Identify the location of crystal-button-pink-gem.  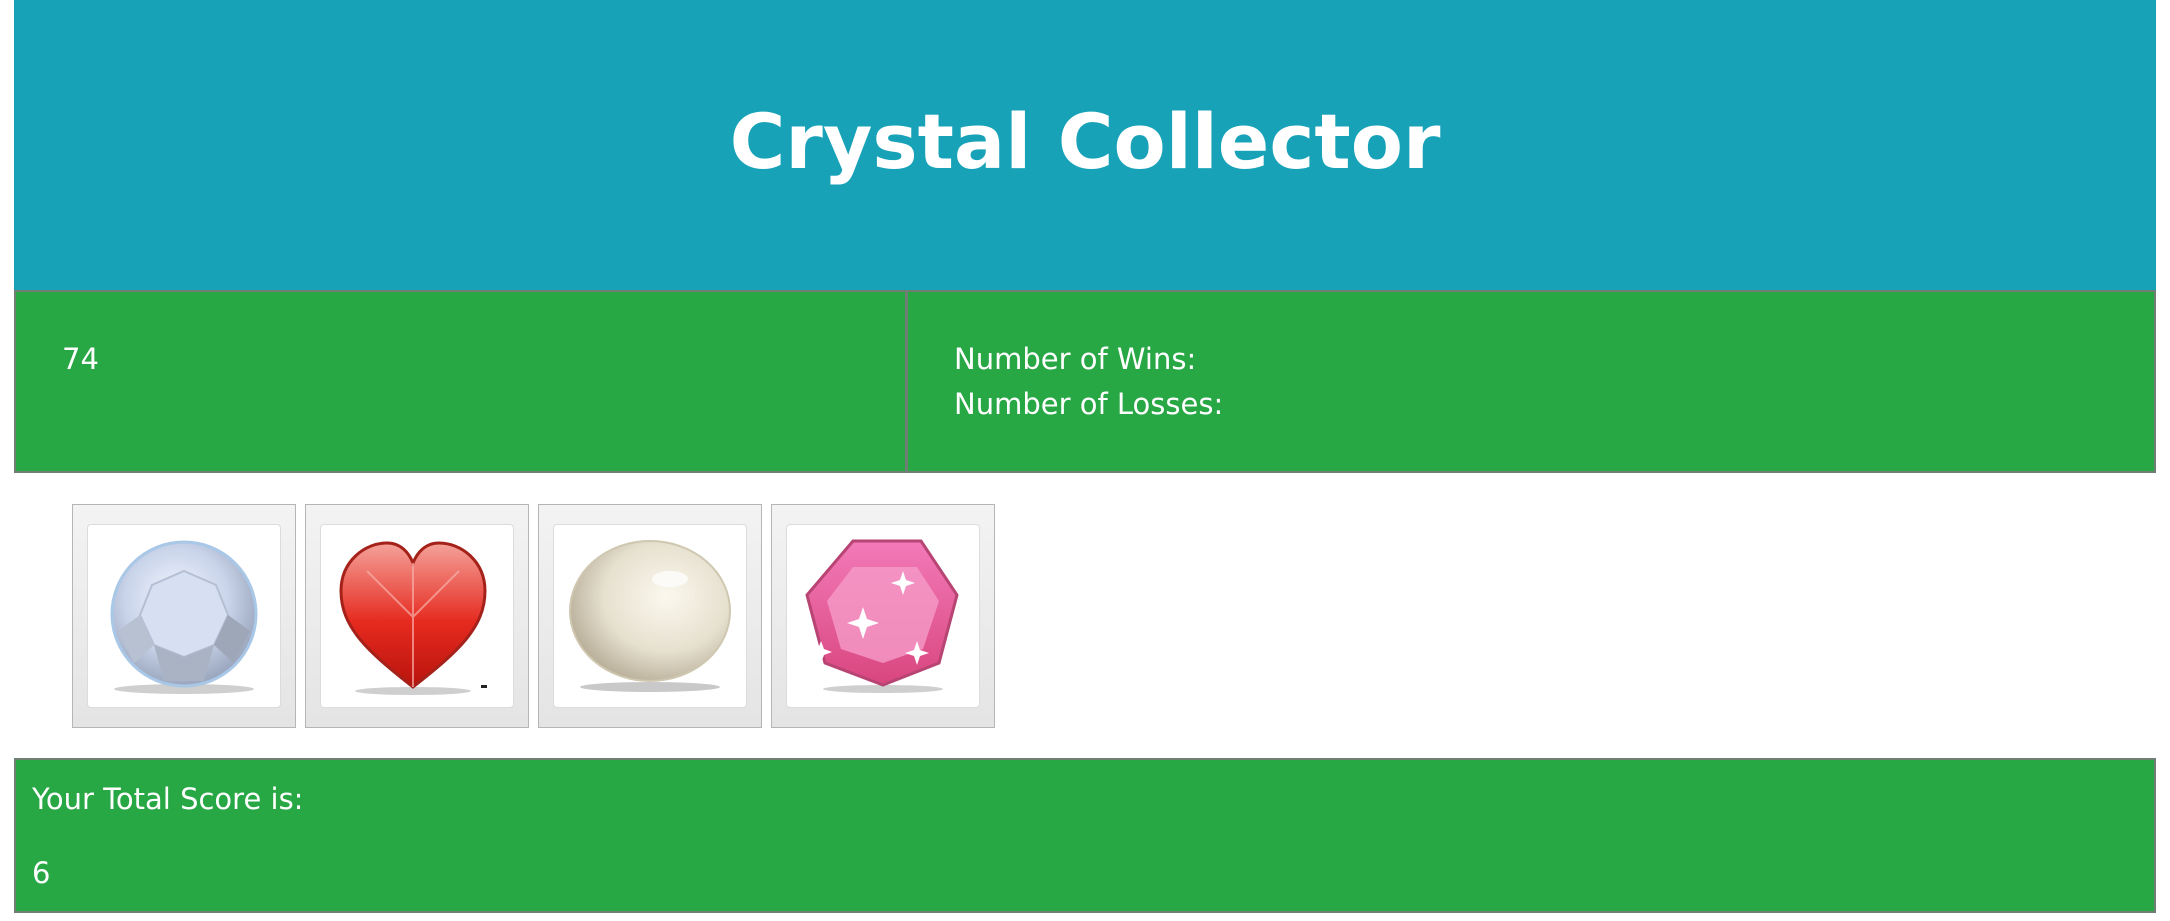
(883, 616).